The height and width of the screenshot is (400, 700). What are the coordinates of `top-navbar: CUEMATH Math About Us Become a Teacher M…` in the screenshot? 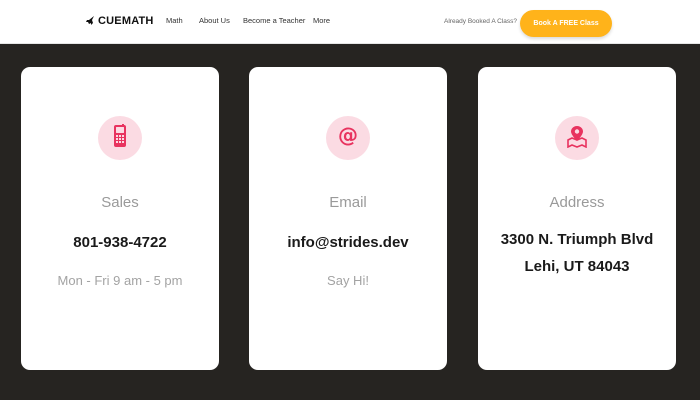 It's located at (350, 22).